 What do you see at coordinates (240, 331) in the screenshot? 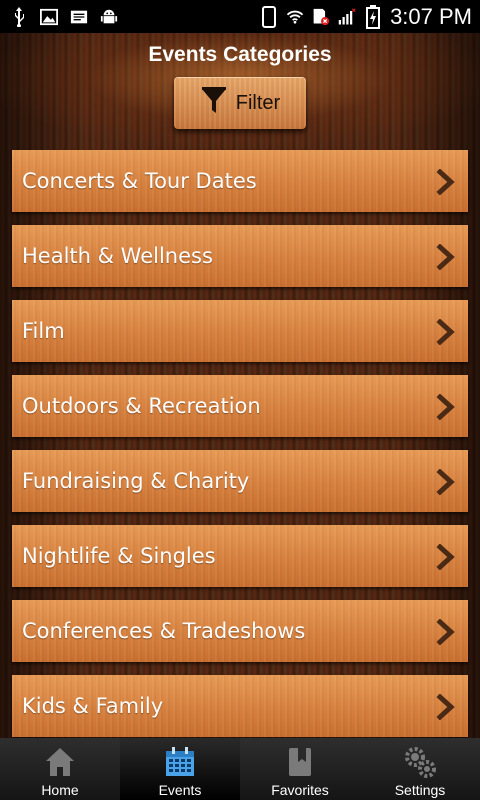
I see `category-item-film: Film` at bounding box center [240, 331].